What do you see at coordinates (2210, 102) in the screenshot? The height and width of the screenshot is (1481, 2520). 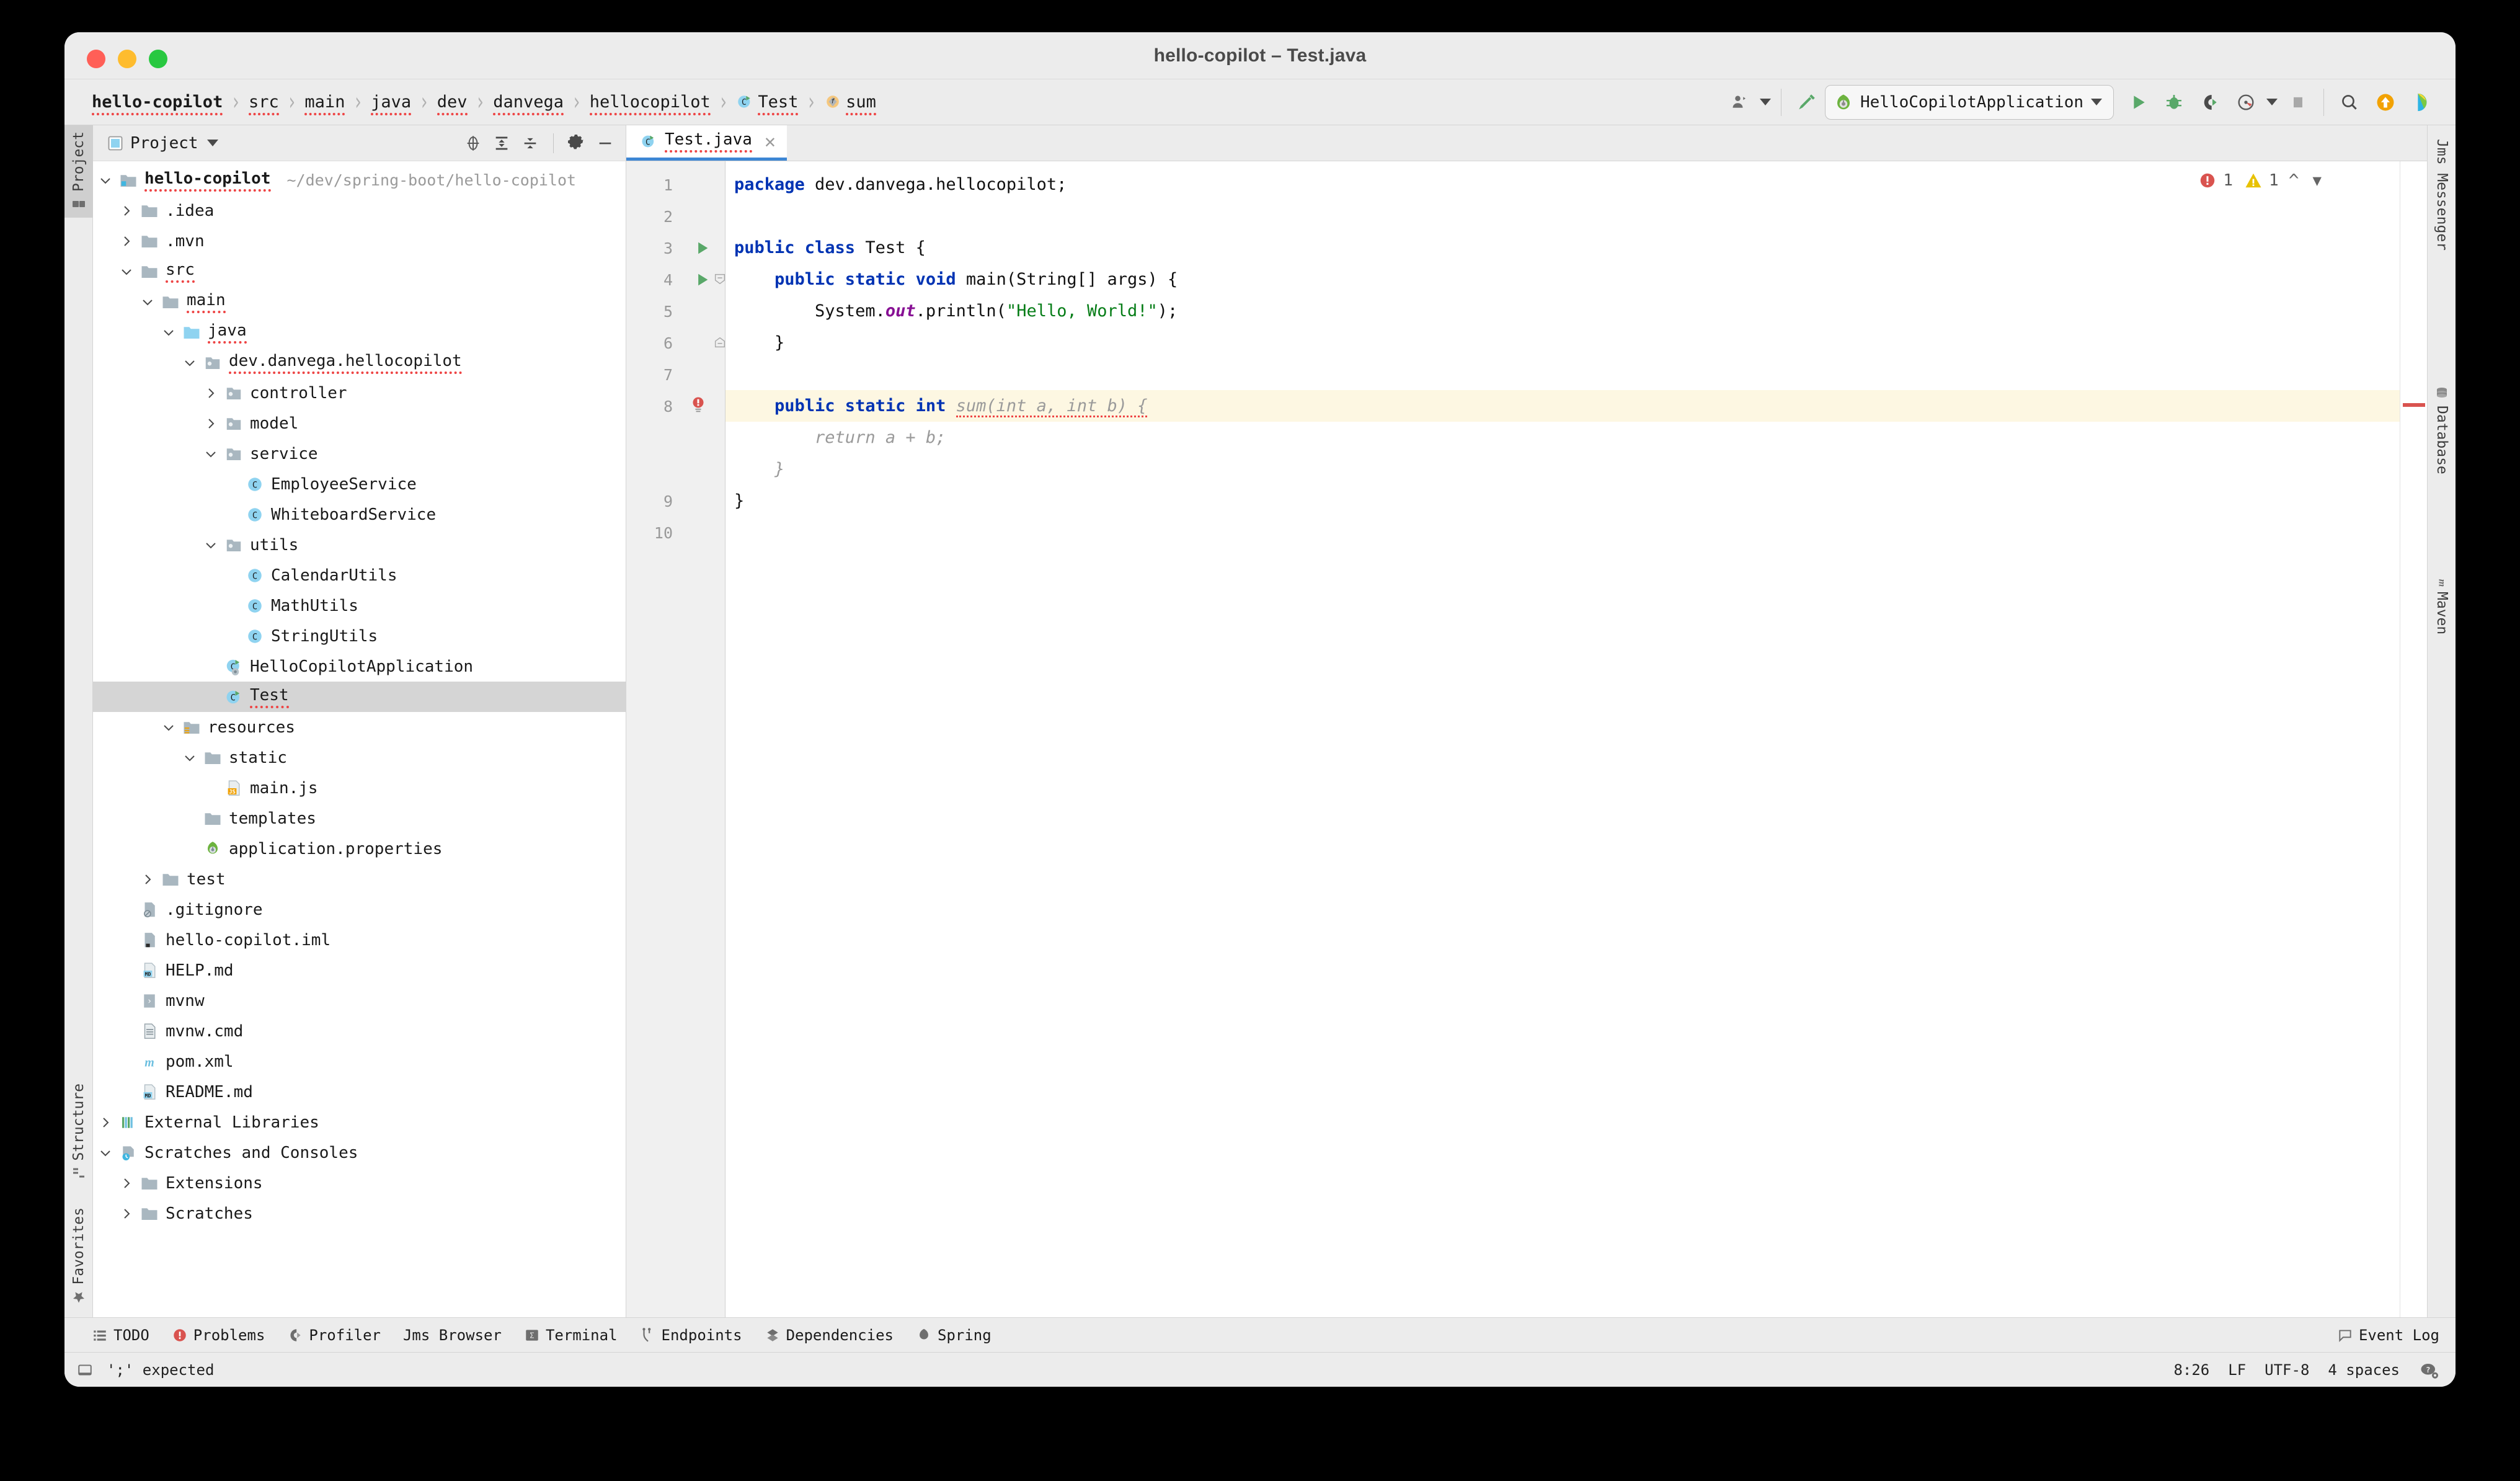 I see `run-with-coverage-button` at bounding box center [2210, 102].